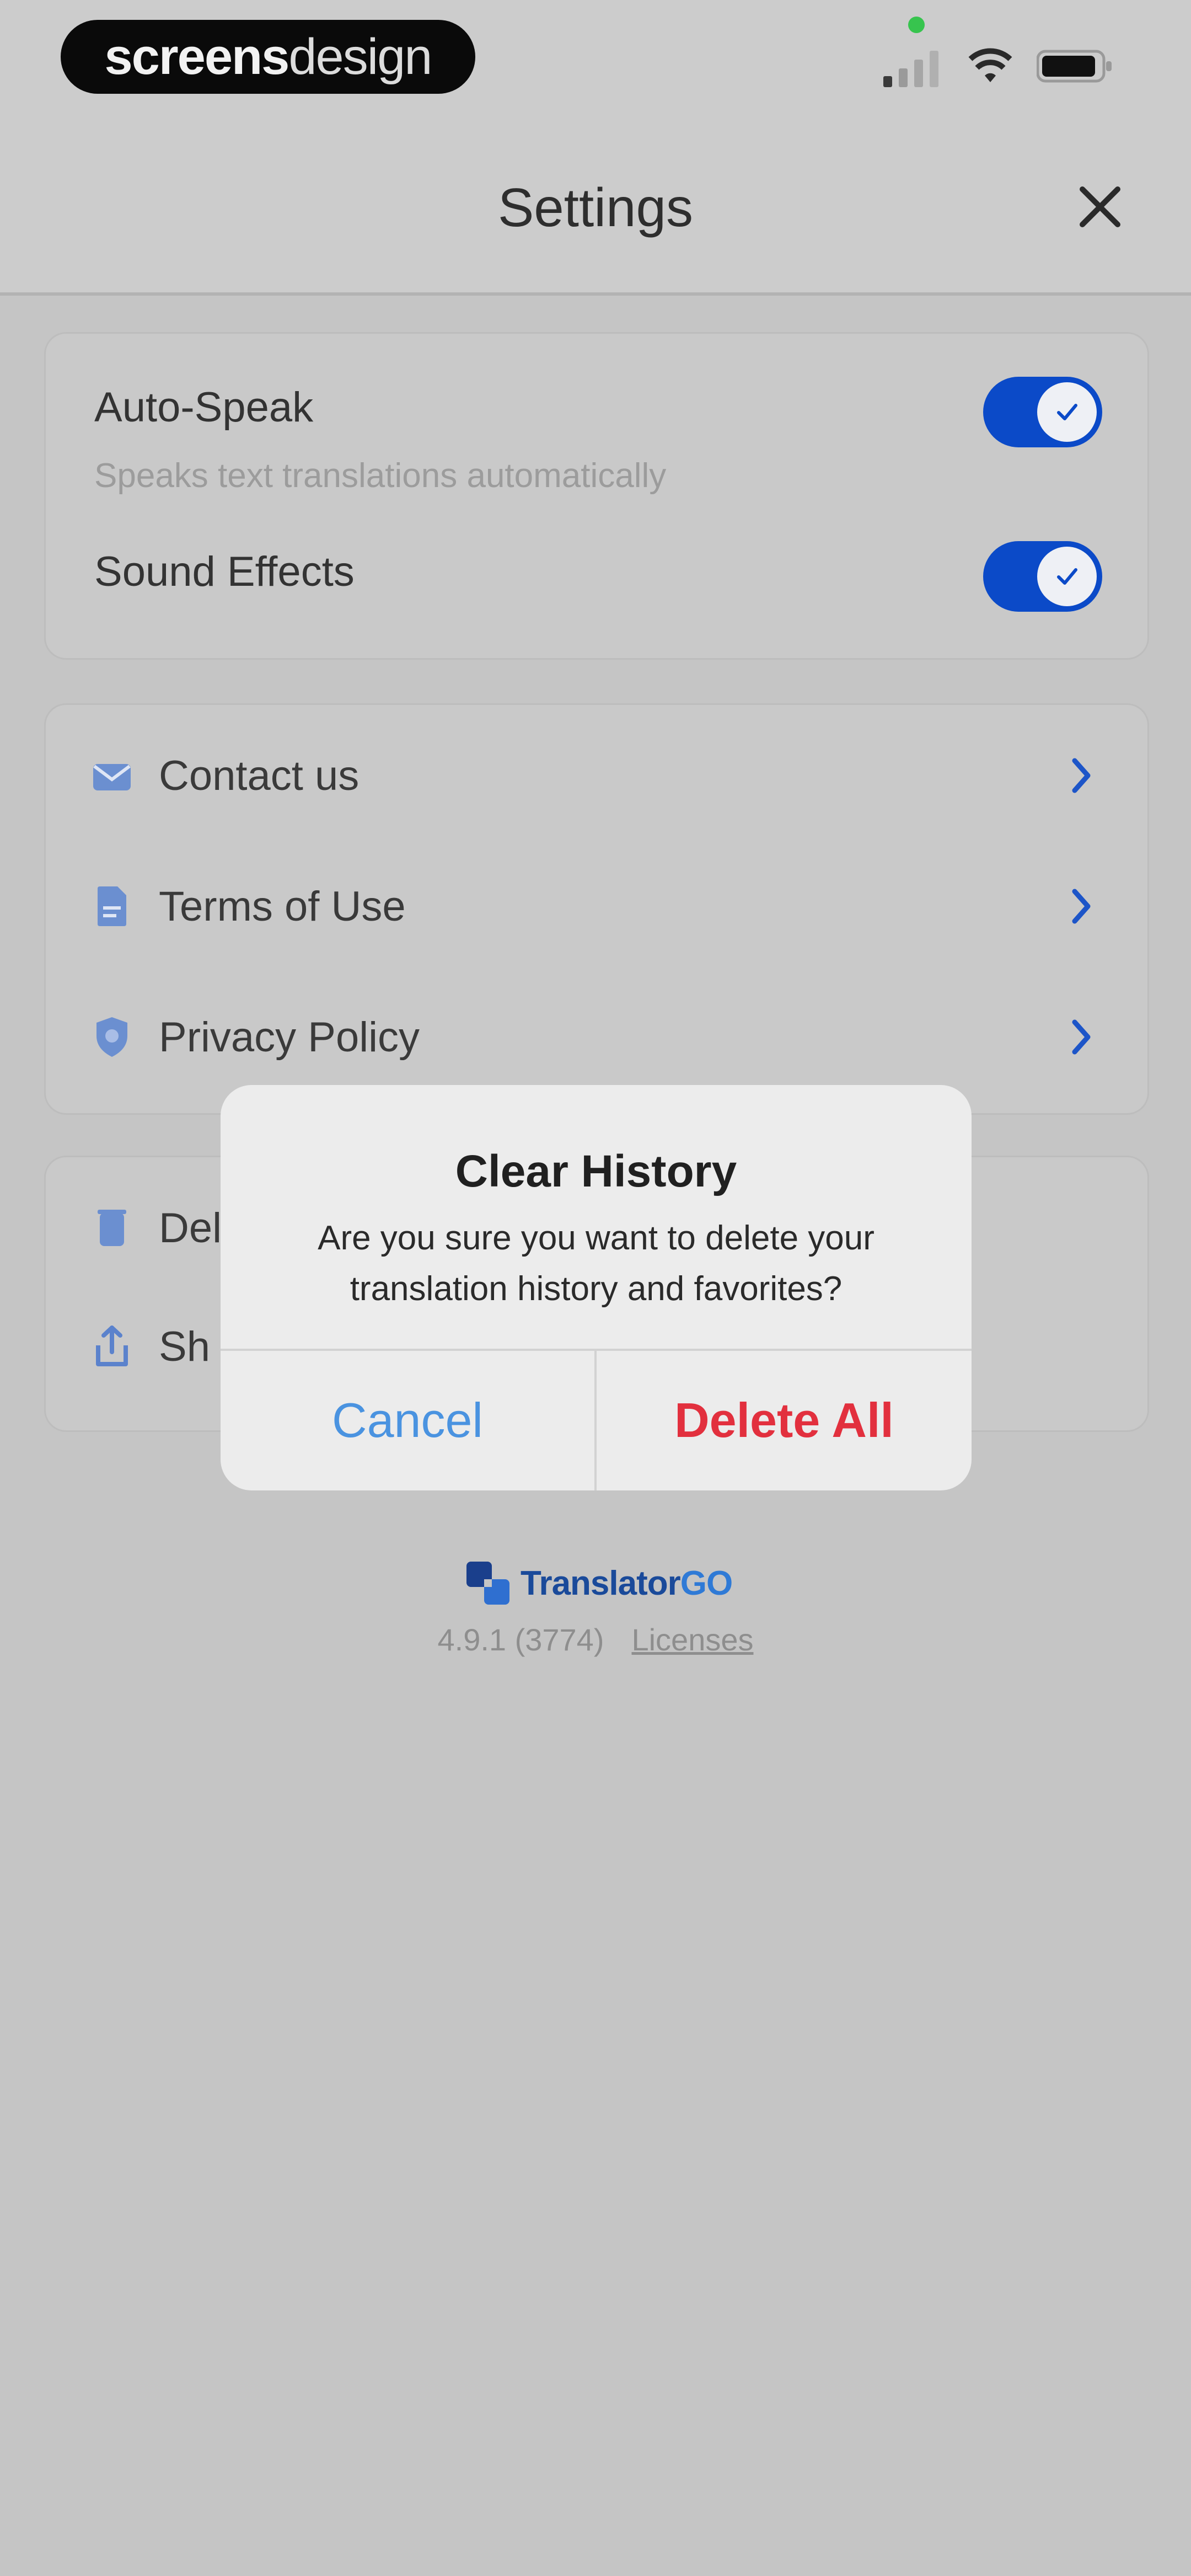  I want to click on version-text: 4.9.1 (3774), so click(520, 1639).